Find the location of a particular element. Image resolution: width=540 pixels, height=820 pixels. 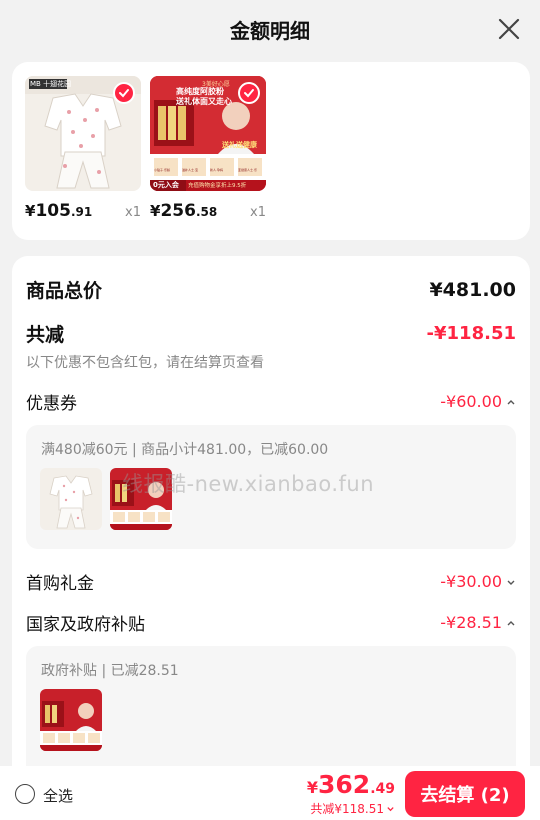

subsidy-detail-box: 政府补贴 | 已减28.51 is located at coordinates (271, 711).